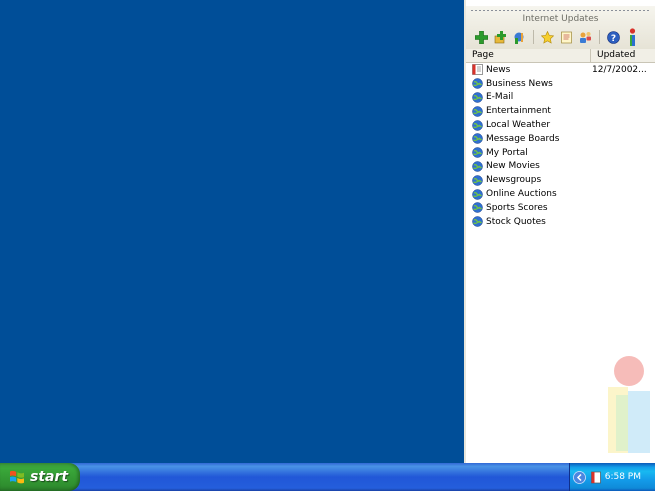 This screenshot has height=491, width=655. I want to click on list-item-label: Newsgroups, so click(514, 180).